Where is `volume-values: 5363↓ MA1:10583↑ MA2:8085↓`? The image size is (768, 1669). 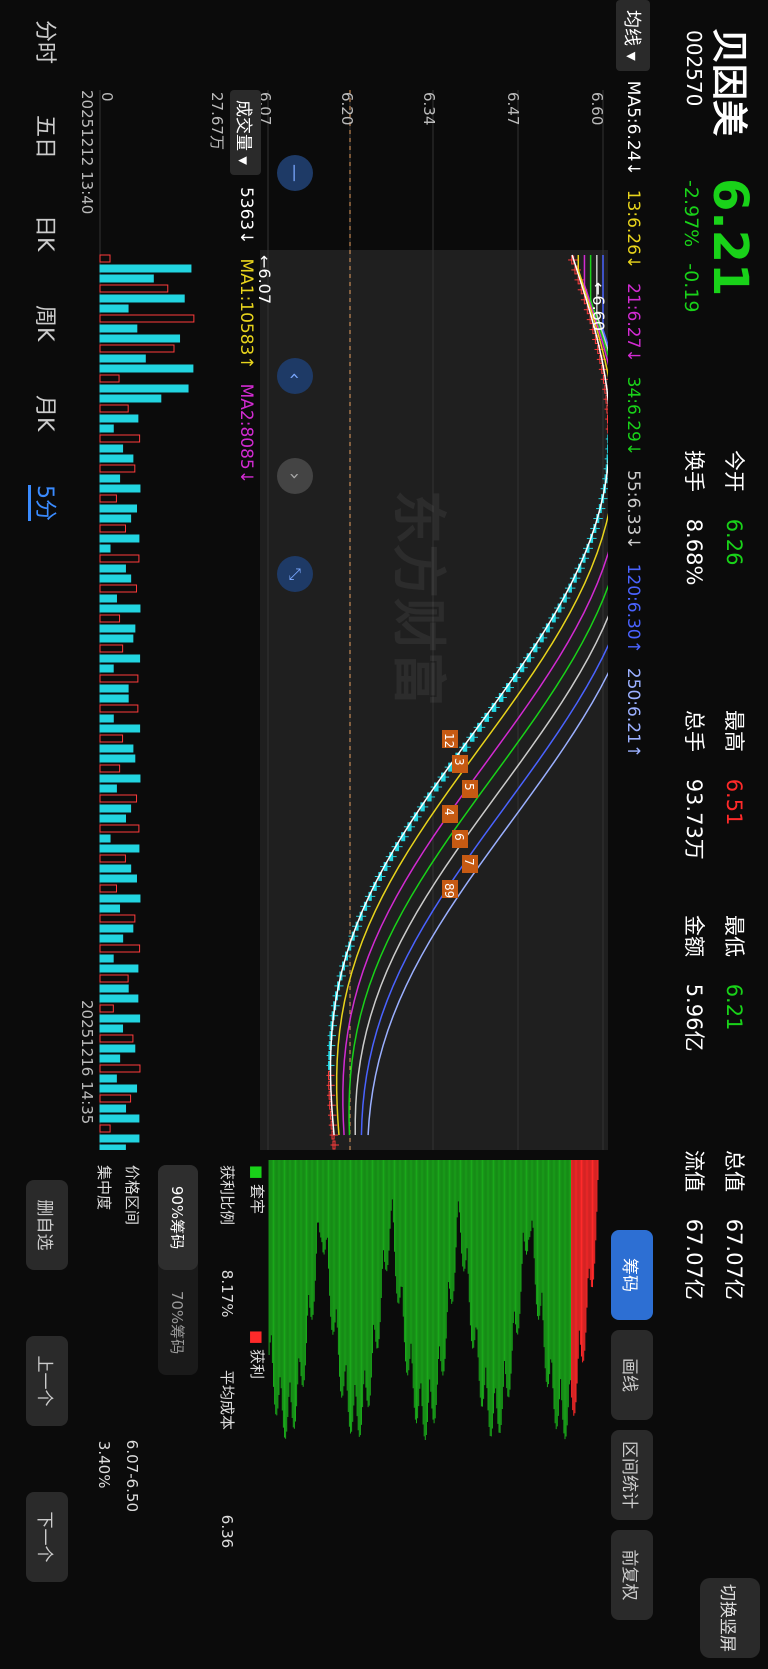
volume-values: 5363↓ MA1:10583↑ MA2:8085↓ is located at coordinates (246, 342).